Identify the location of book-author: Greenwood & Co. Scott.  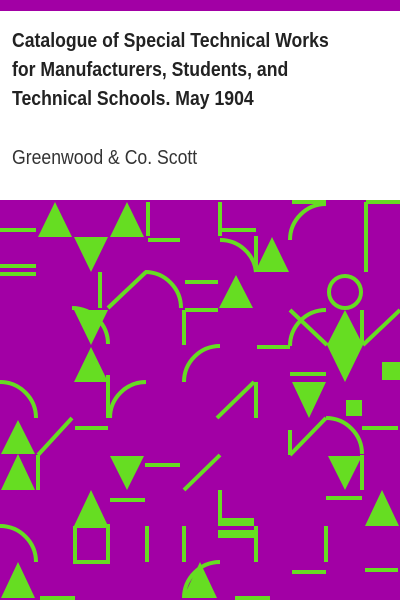
(105, 157).